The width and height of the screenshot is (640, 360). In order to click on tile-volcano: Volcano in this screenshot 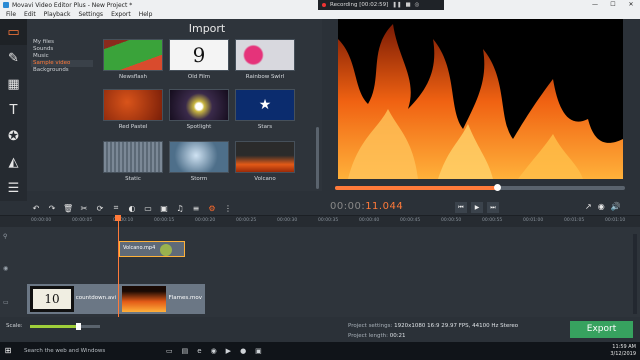, I will do `click(265, 164)`.